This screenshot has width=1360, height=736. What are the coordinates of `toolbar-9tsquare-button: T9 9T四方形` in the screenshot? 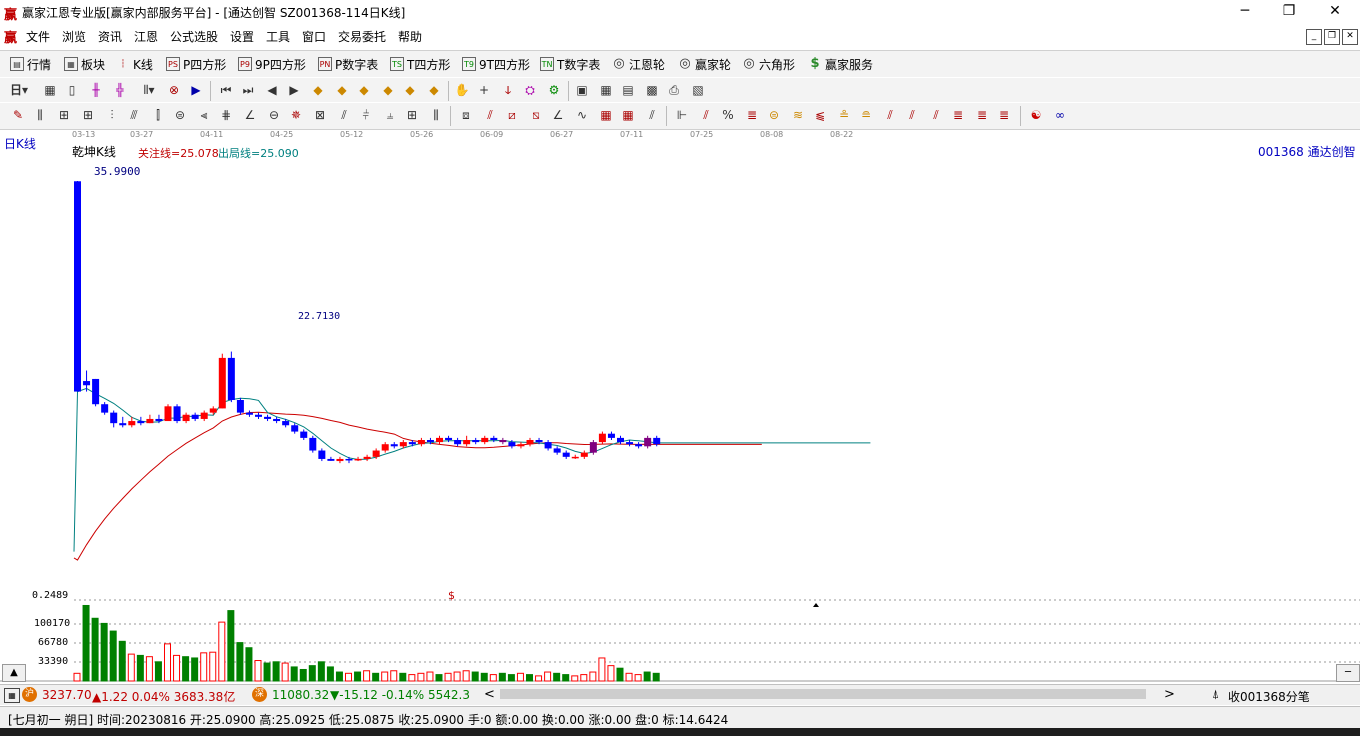 It's located at (496, 64).